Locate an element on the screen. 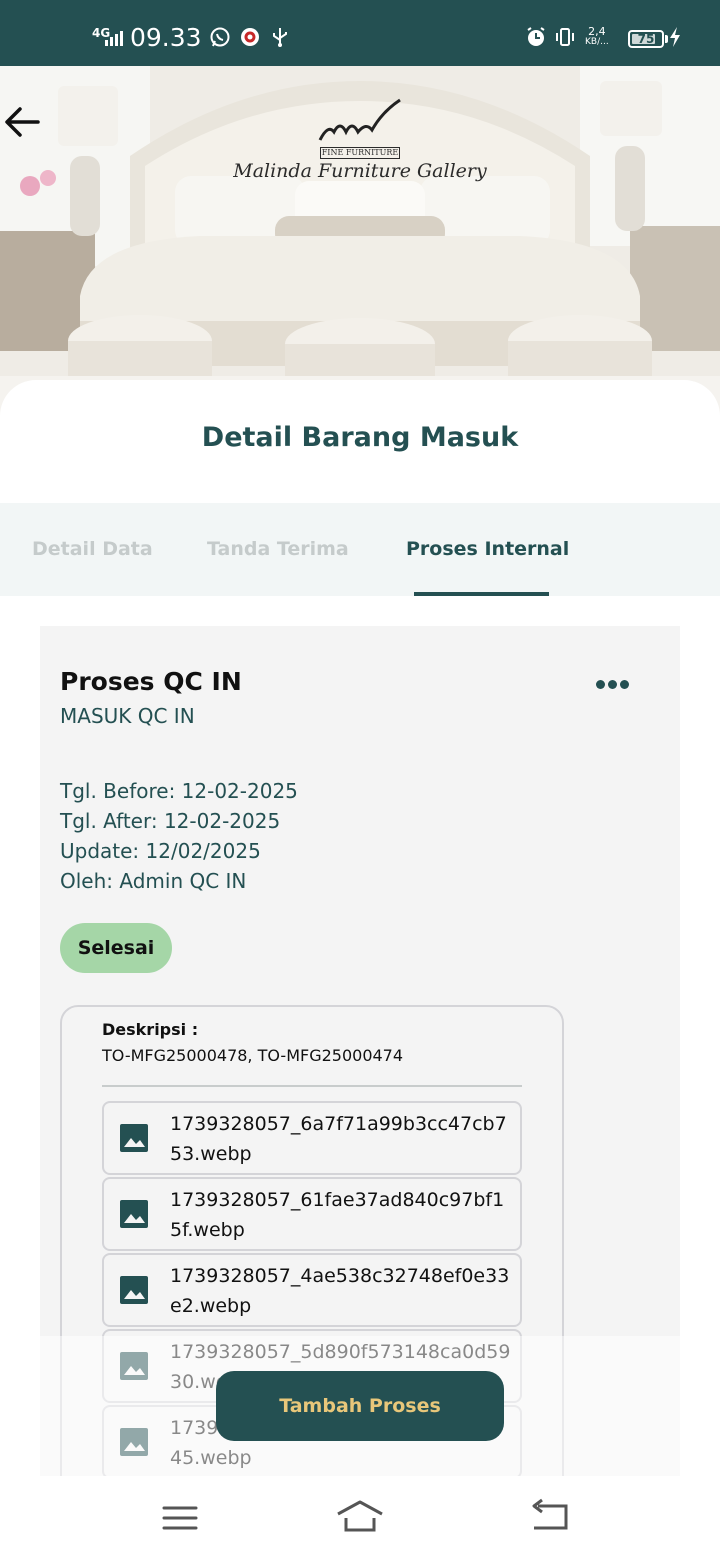  process-subtitle: MASUK QC IN is located at coordinates (127, 716).